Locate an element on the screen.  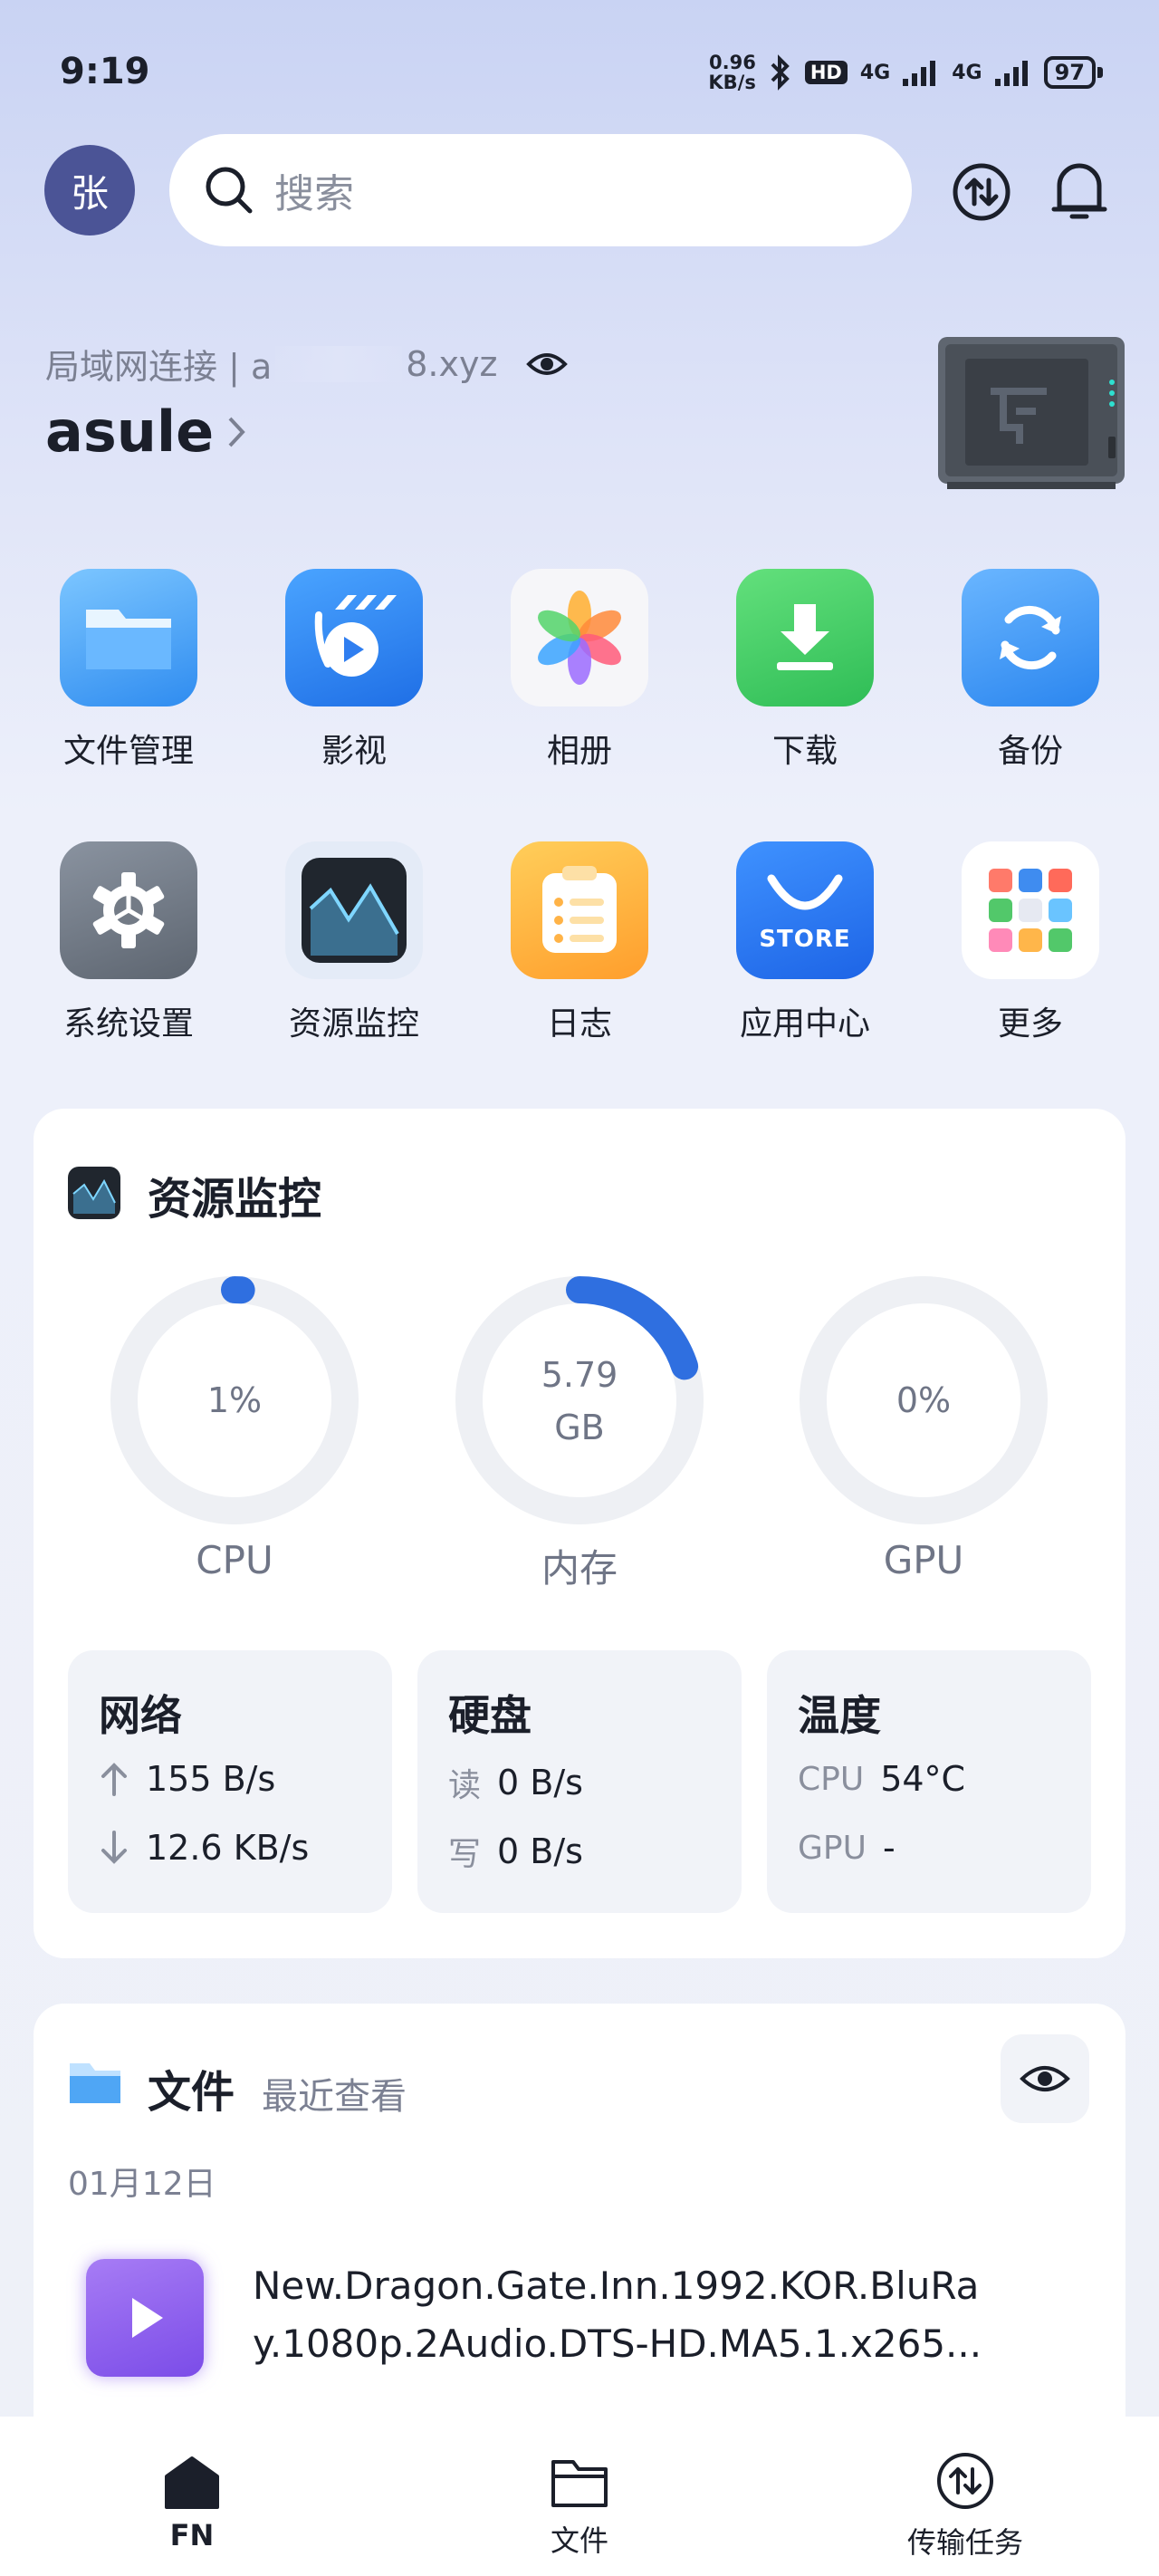
recent-file-name-line1: New.Dragon.Gate.Inn.1992.KOR.BluRa is located at coordinates (617, 2286).